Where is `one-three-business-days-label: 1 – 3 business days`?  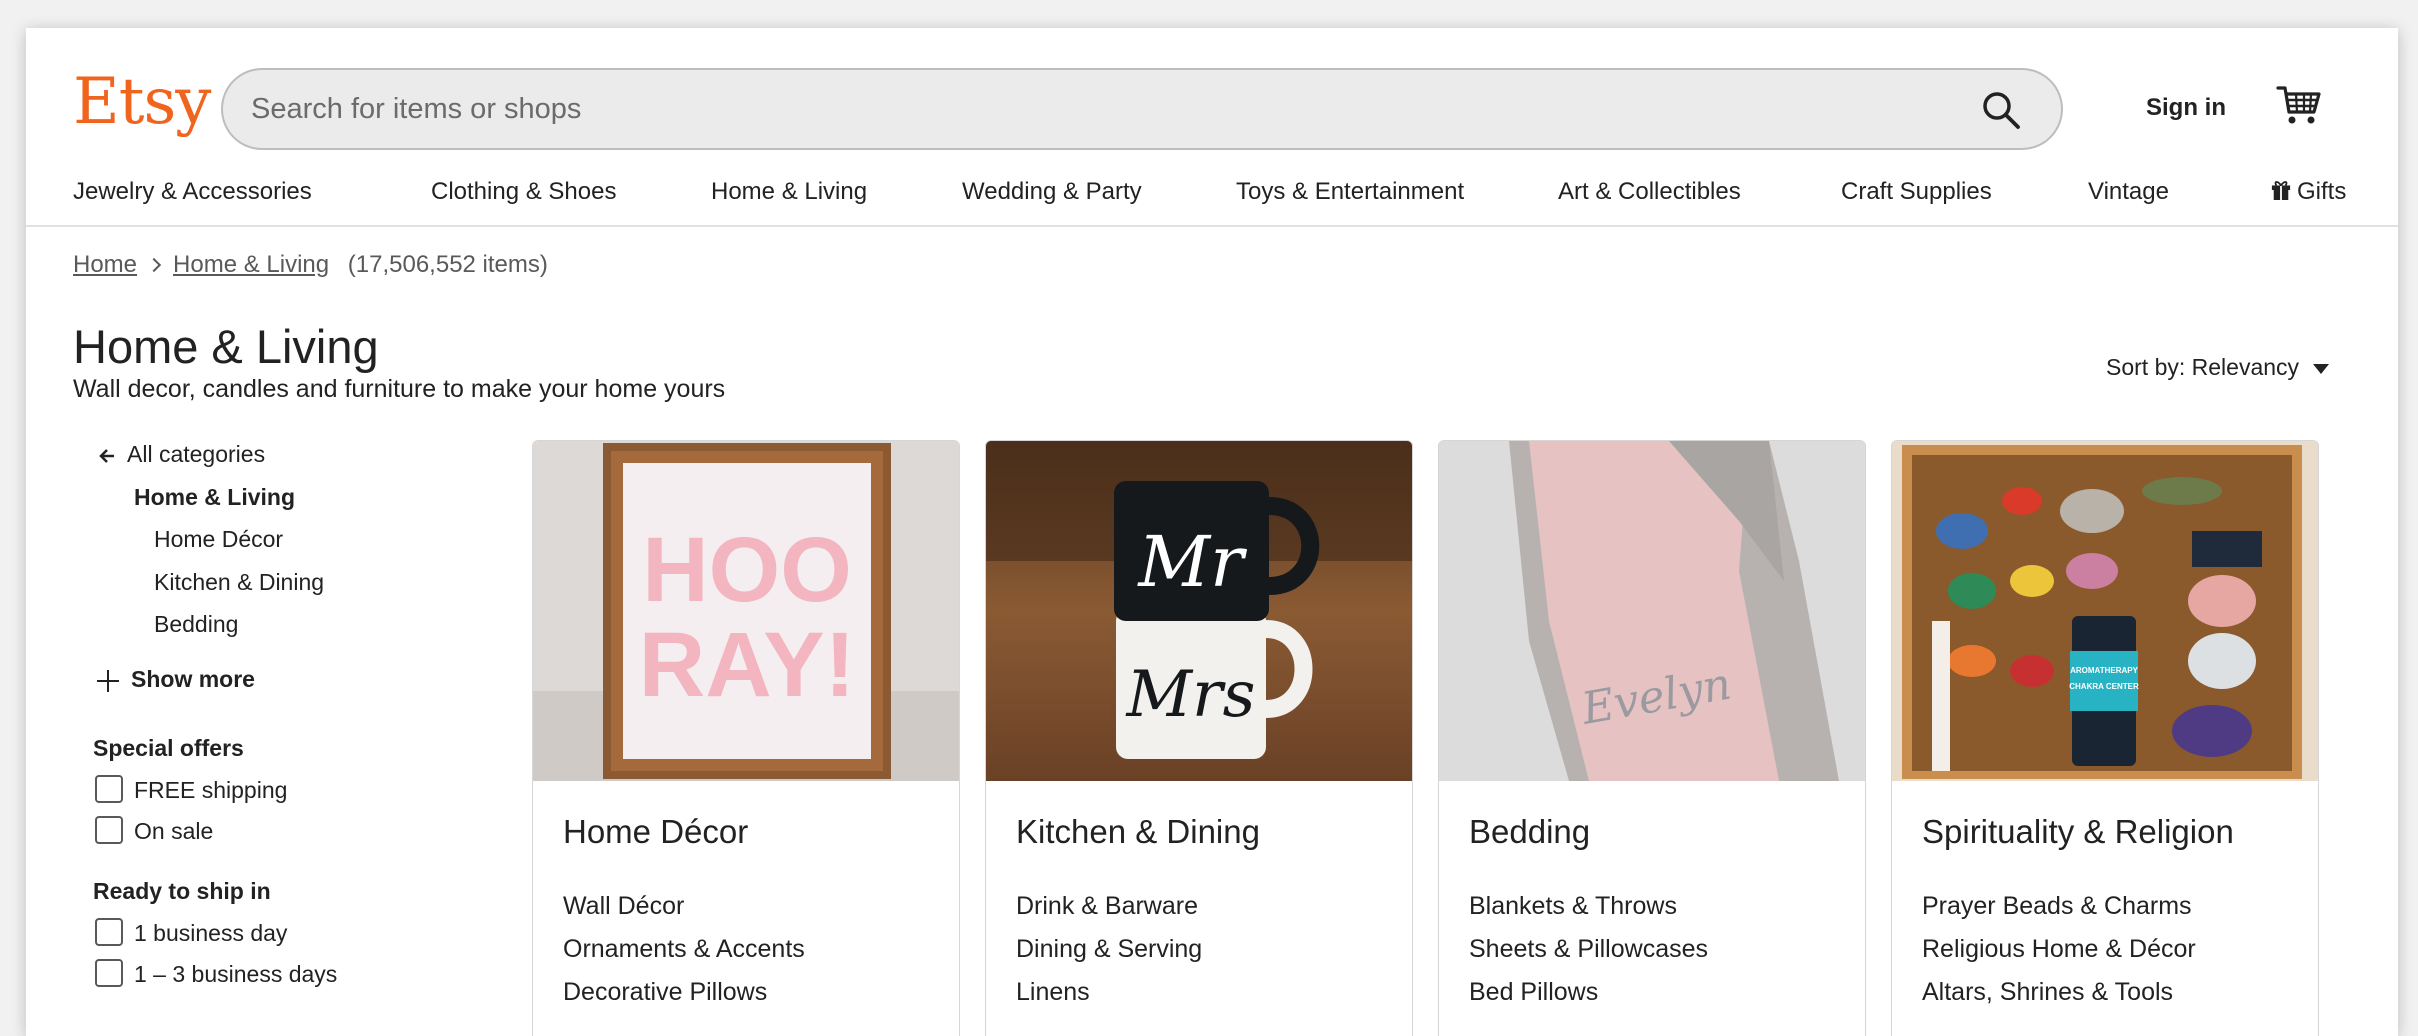 one-three-business-days-label: 1 – 3 business days is located at coordinates (235, 974).